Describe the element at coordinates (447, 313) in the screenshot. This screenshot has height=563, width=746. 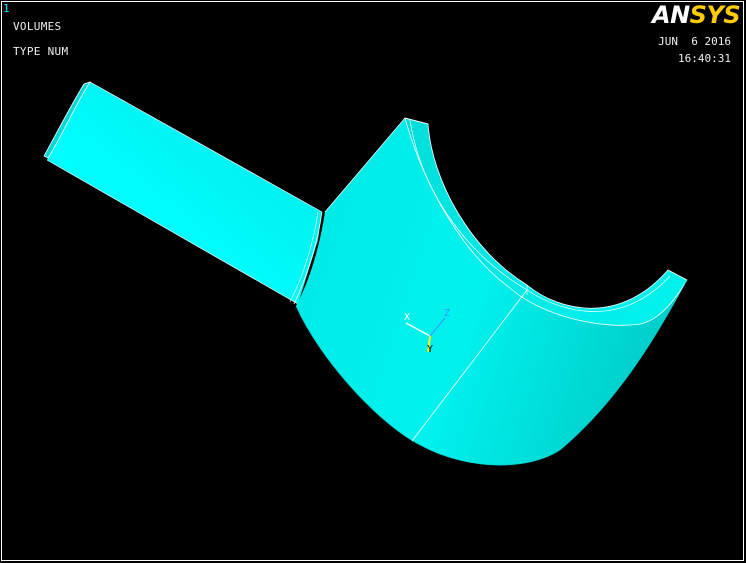
I see `triad-z-label: Z` at that location.